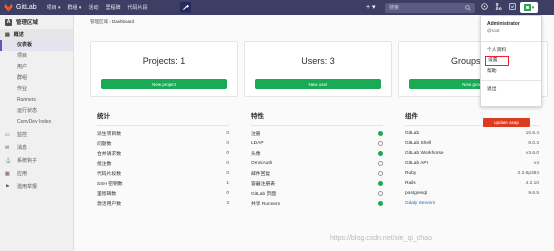 The width and height of the screenshot is (554, 251). Describe the element at coordinates (532, 133) in the screenshot. I see `component-version: 10.5.4` at that location.